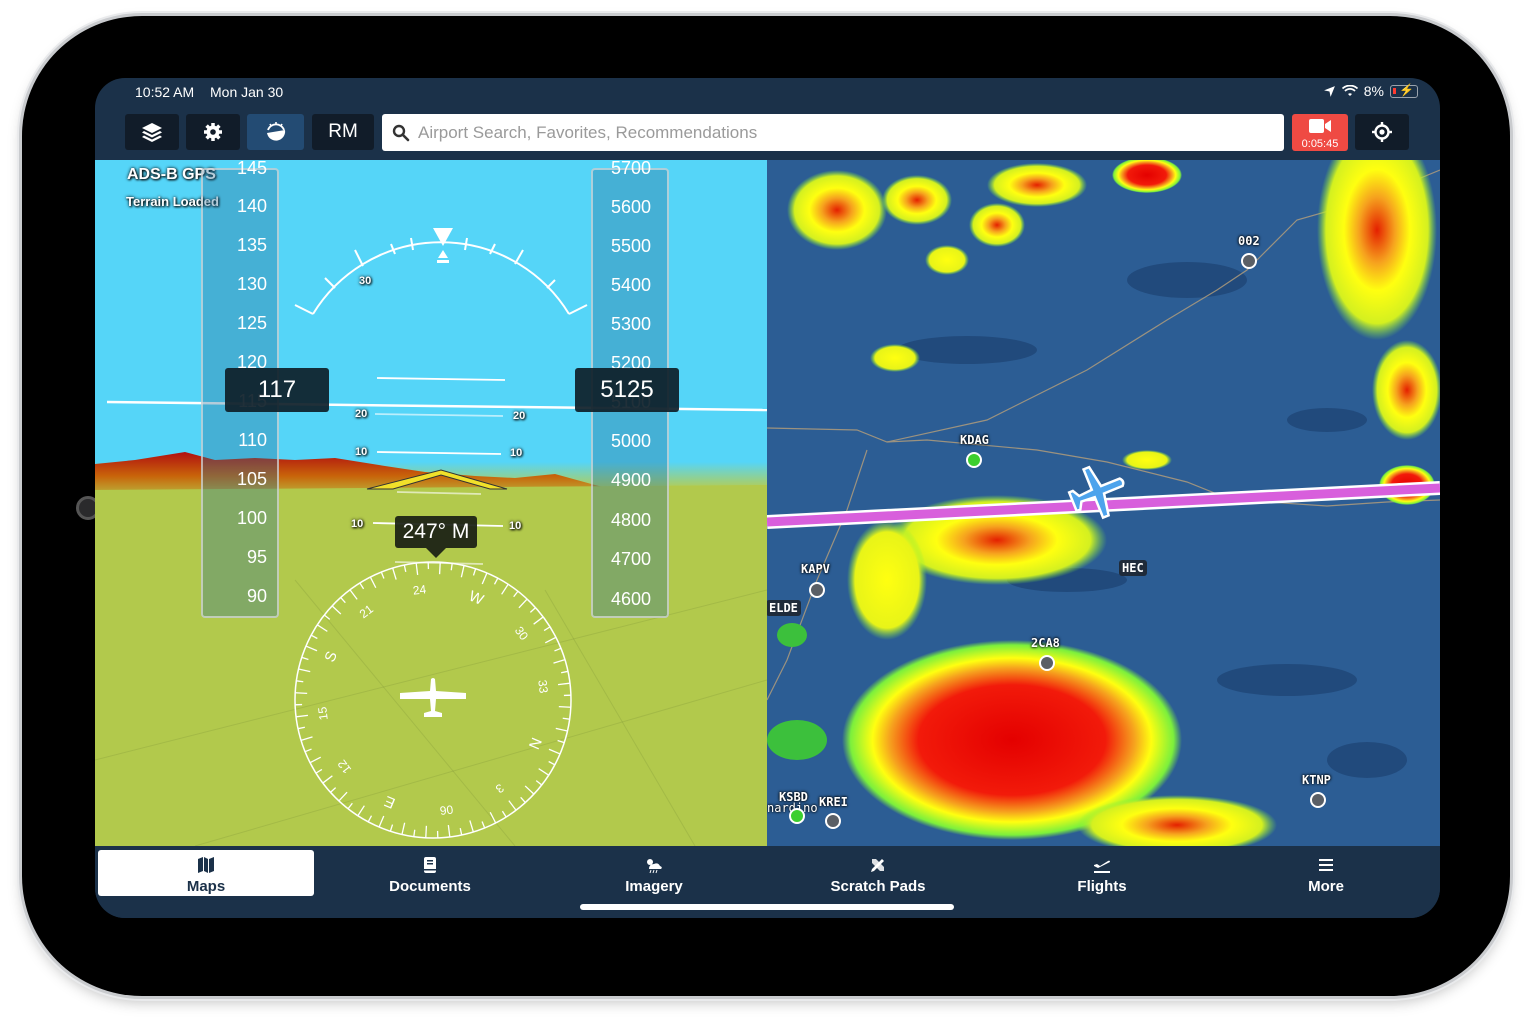 The height and width of the screenshot is (1024, 1530). I want to click on altitude-tick: 5000, so click(630, 441).